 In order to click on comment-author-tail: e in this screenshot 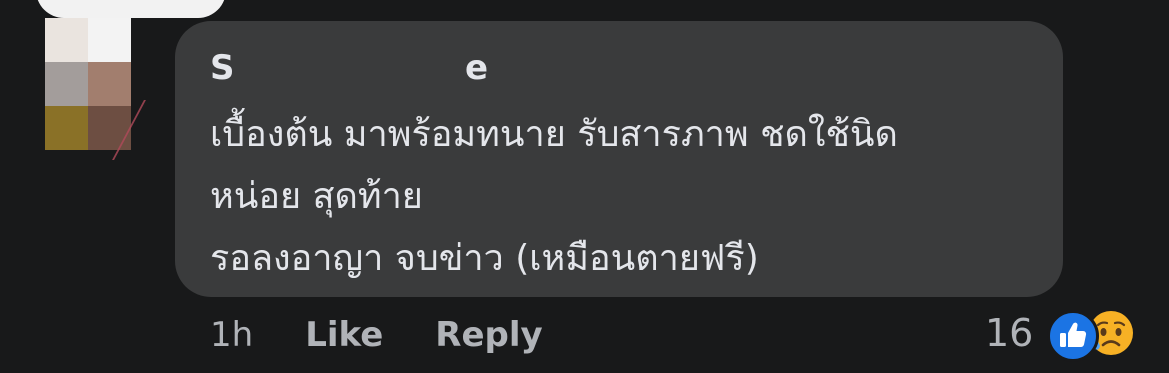, I will do `click(476, 68)`.